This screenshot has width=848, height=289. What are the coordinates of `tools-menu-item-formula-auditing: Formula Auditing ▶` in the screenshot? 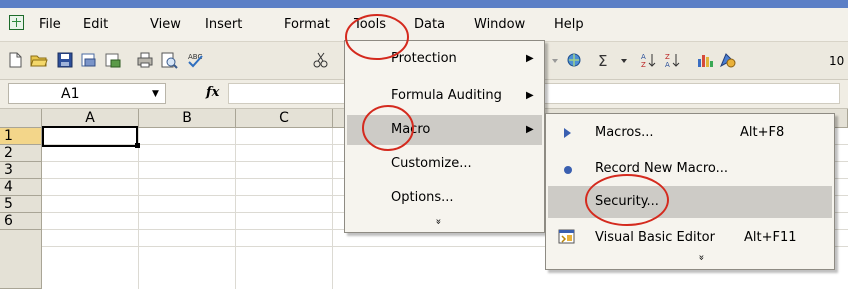 It's located at (444, 96).